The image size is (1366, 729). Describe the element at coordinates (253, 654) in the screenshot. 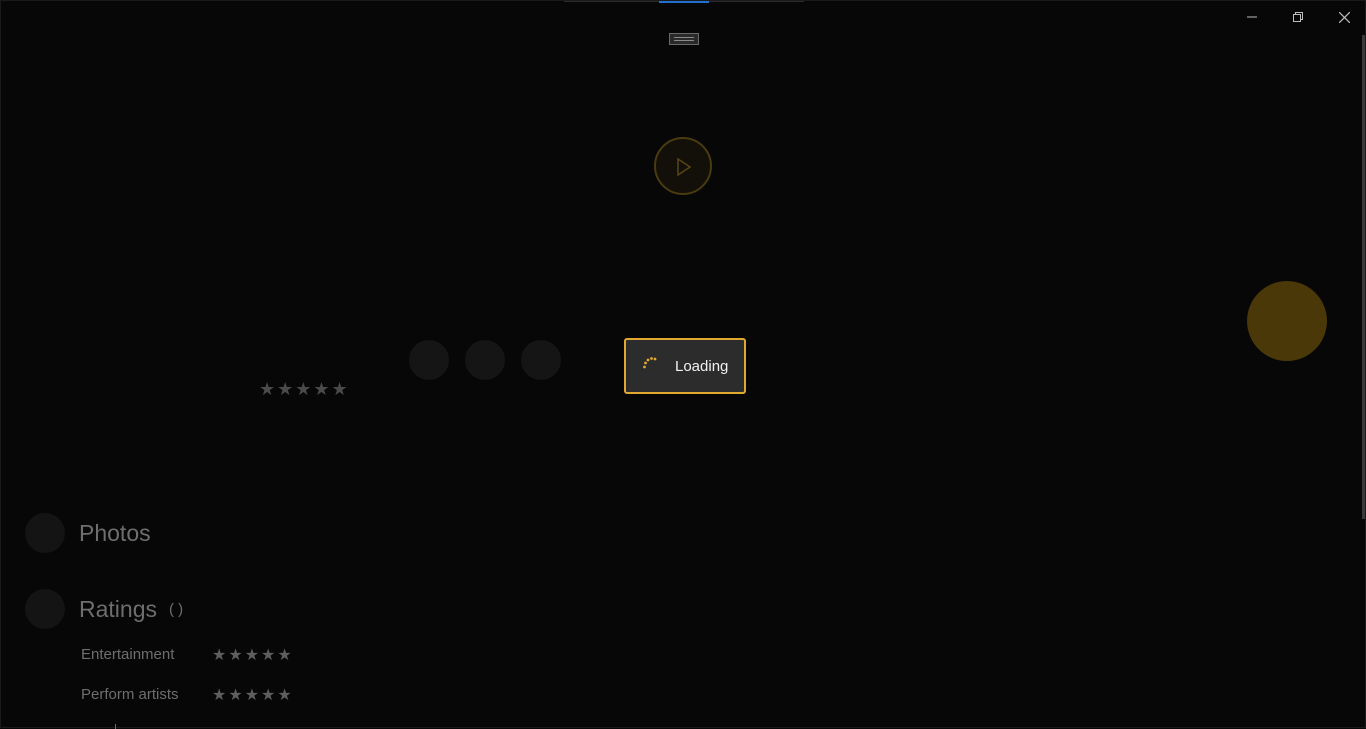

I see `rating-stars-entertainment: ★★★★★` at that location.